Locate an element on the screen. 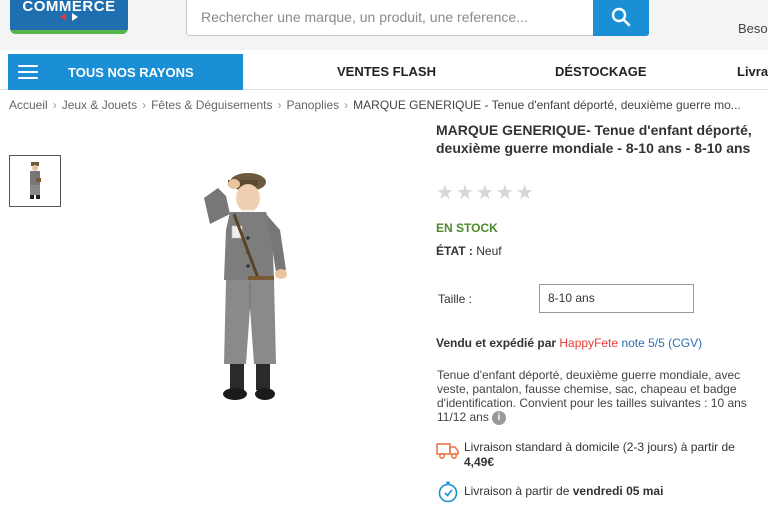 This screenshot has width=768, height=512. carrefour-logo-icon is located at coordinates (69, 17).